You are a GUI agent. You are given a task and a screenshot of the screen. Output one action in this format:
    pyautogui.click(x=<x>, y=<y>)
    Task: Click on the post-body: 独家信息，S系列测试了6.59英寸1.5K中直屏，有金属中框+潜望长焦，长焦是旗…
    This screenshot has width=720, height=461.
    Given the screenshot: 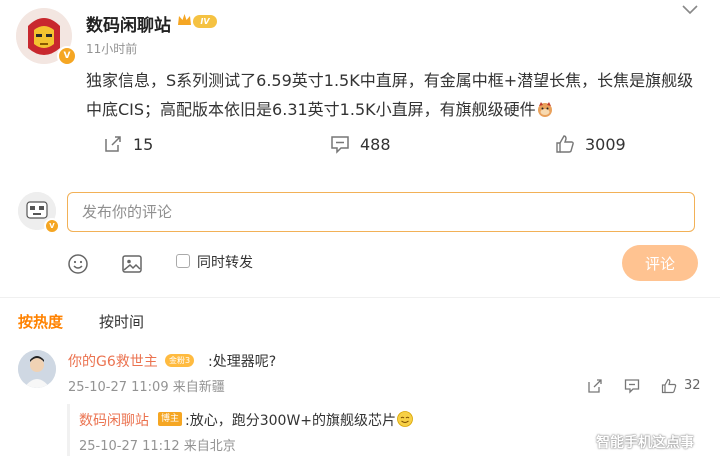 What is the action you would take?
    pyautogui.click(x=396, y=95)
    